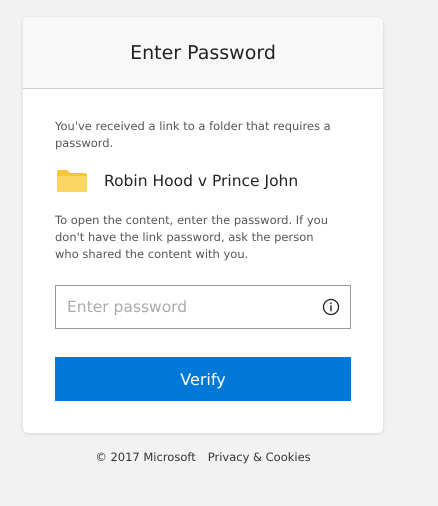  Describe the element at coordinates (72, 181) in the screenshot. I see `folder-icon` at that location.